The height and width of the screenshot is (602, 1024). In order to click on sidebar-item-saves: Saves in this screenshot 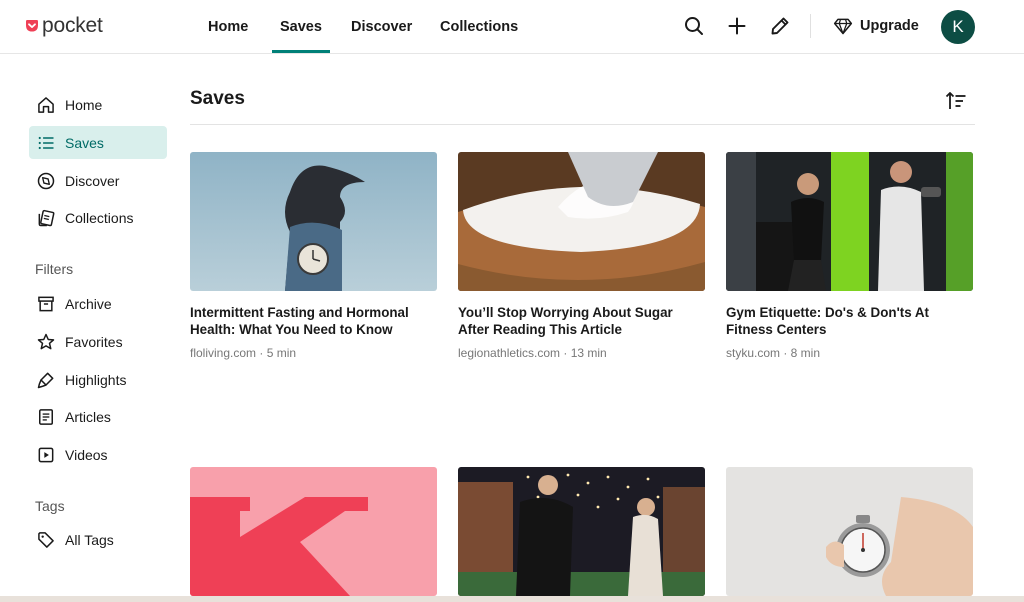, I will do `click(98, 142)`.